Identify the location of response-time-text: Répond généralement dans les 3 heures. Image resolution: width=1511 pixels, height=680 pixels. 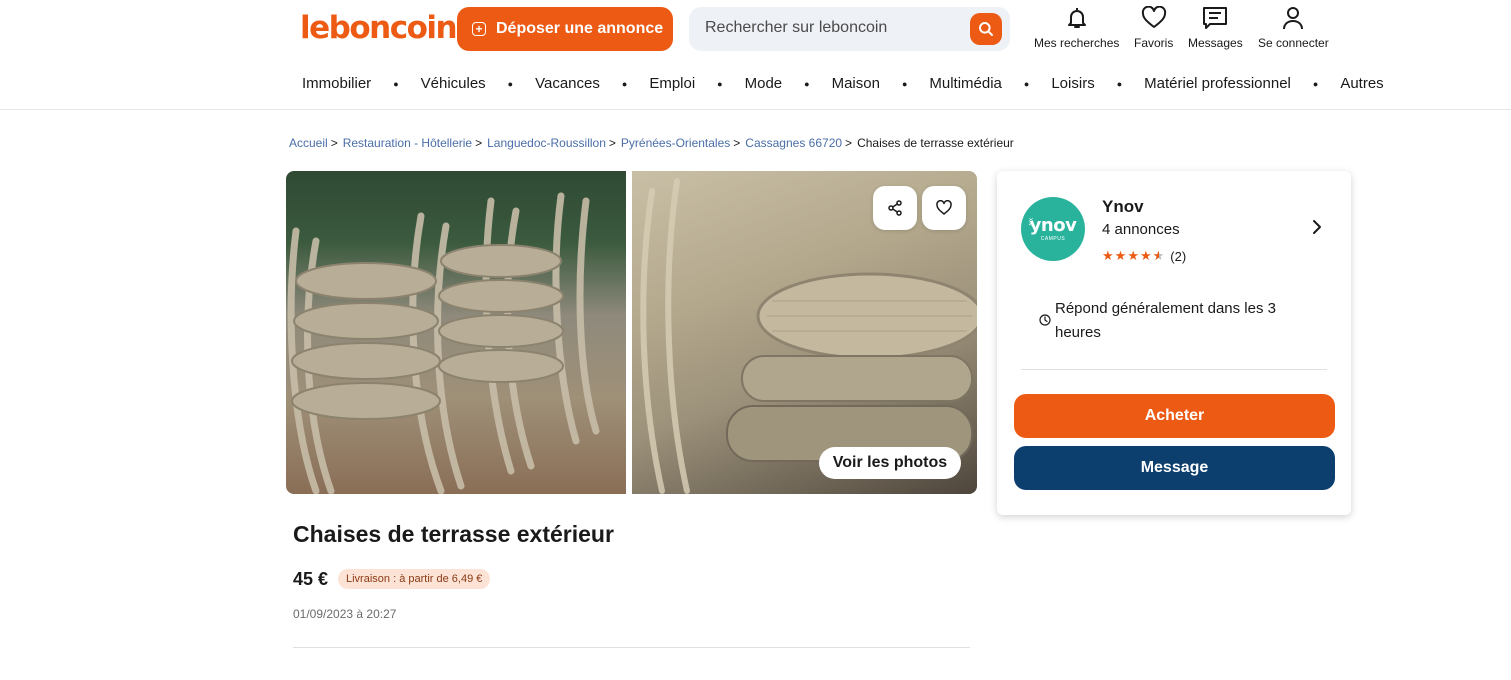
(1165, 320).